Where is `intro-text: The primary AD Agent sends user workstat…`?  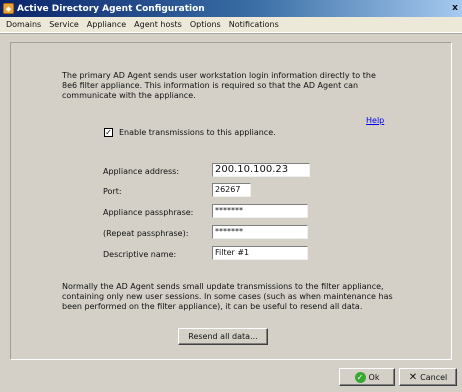 intro-text: The primary AD Agent sends user workstat… is located at coordinates (219, 85).